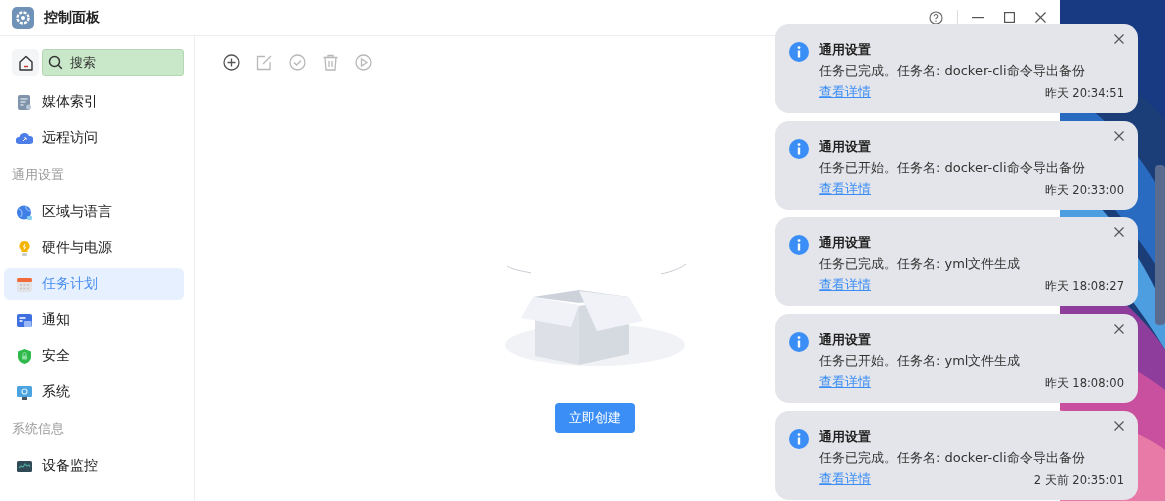  Describe the element at coordinates (94, 466) in the screenshot. I see `sidebar-item: 设备监控` at that location.